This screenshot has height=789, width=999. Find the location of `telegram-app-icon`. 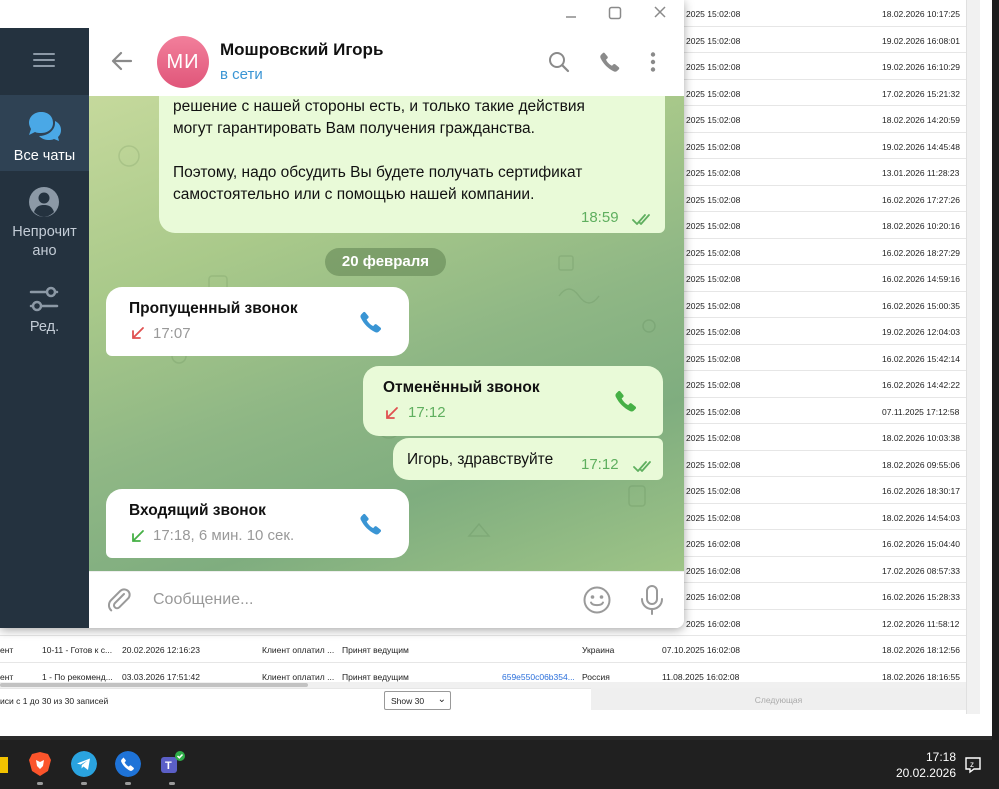

telegram-app-icon is located at coordinates (84, 764).